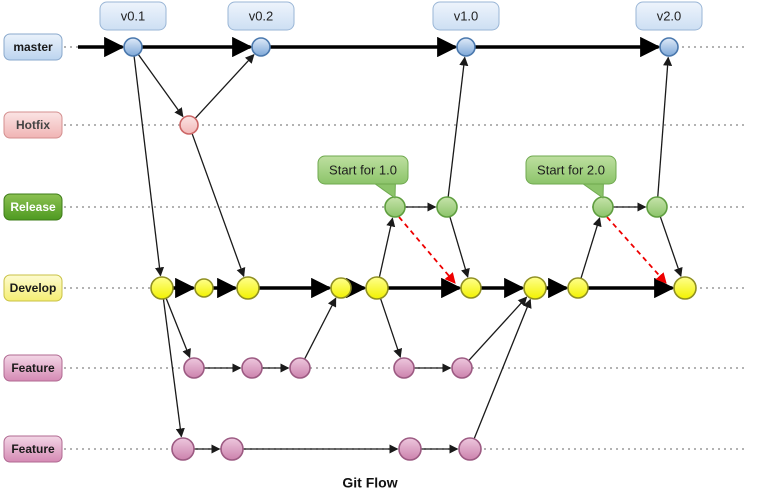 The height and width of the screenshot is (503, 763). I want to click on commit-node-f1d, so click(404, 368).